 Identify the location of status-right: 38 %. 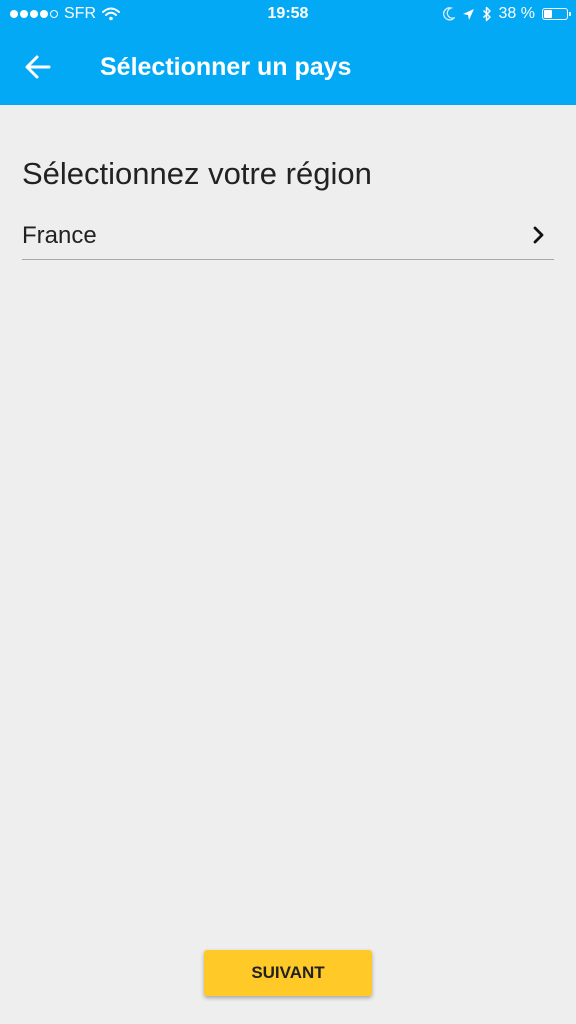
(506, 14).